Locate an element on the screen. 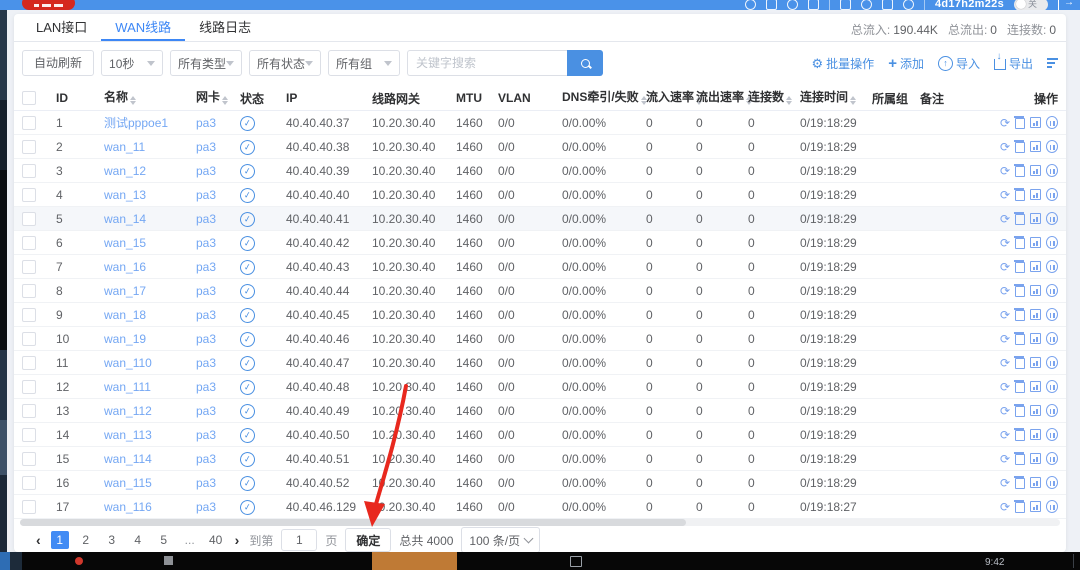  line-name-link: wan_17 is located at coordinates (125, 291).